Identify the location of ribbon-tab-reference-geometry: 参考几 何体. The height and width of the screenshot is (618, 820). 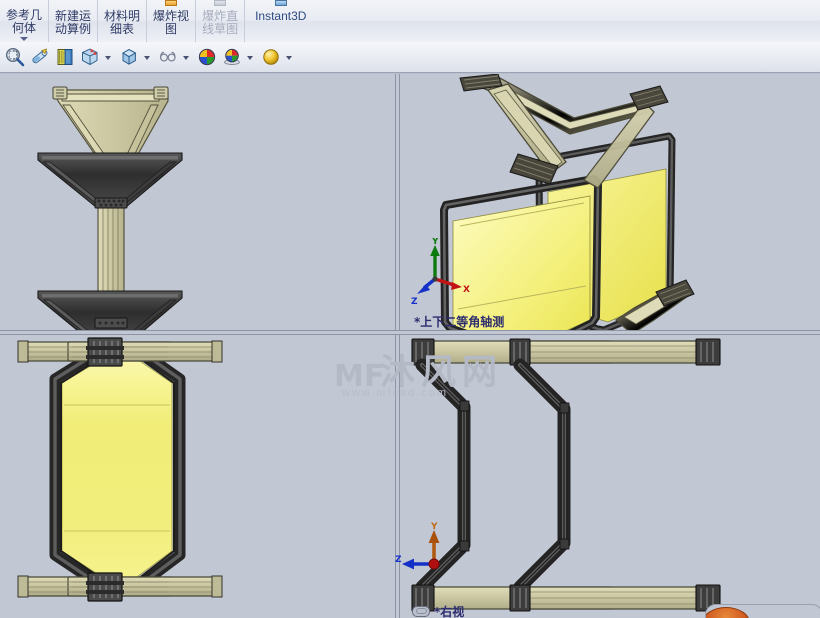
(25, 21).